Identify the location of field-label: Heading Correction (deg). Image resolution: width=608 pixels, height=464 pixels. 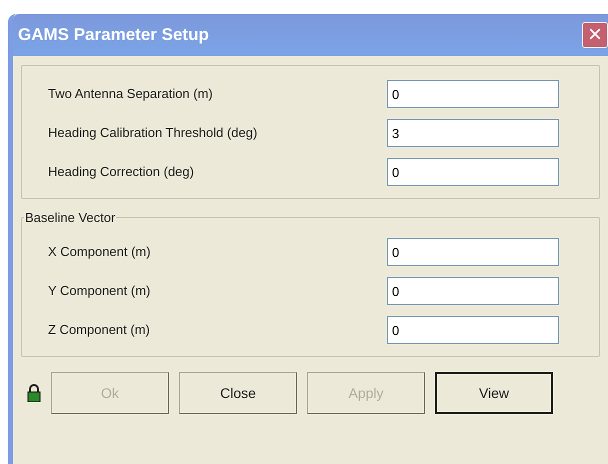
(121, 172).